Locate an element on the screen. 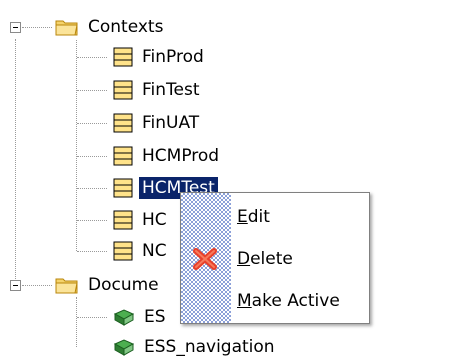  tree-node-context: HC is located at coordinates (141, 220).